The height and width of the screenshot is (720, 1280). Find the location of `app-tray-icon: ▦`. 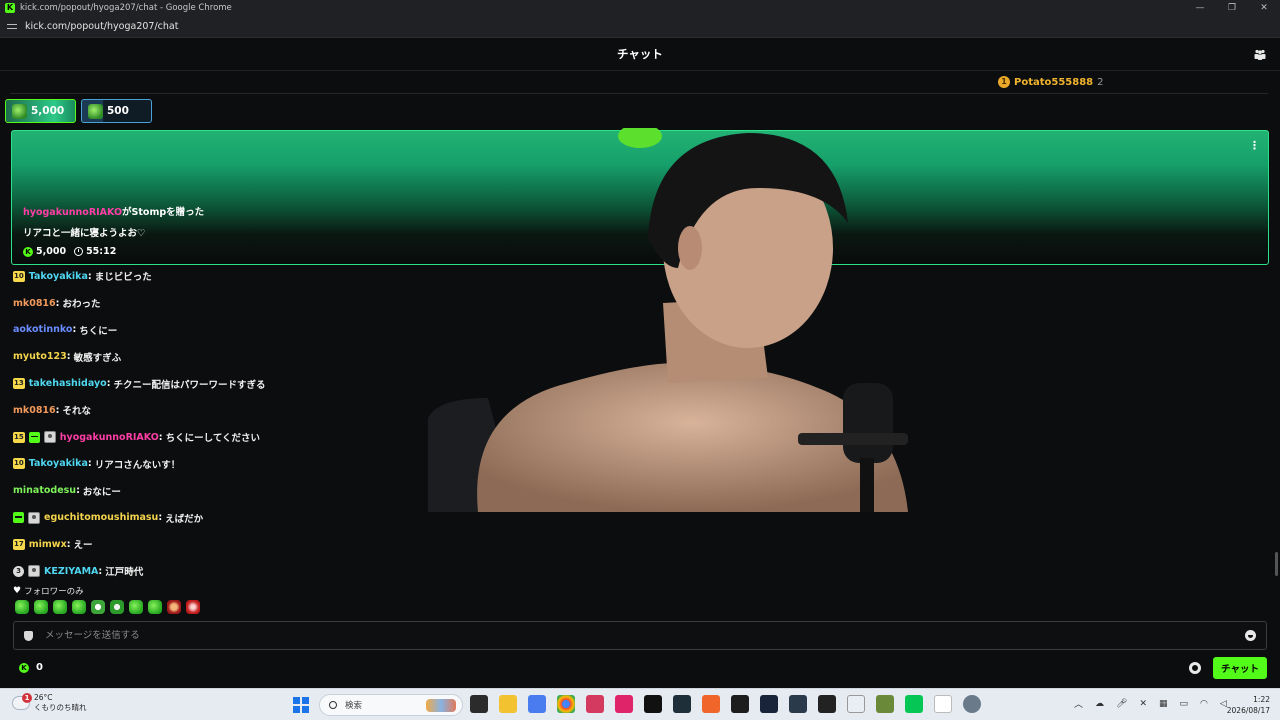

app-tray-icon: ▦ is located at coordinates (1163, 704).